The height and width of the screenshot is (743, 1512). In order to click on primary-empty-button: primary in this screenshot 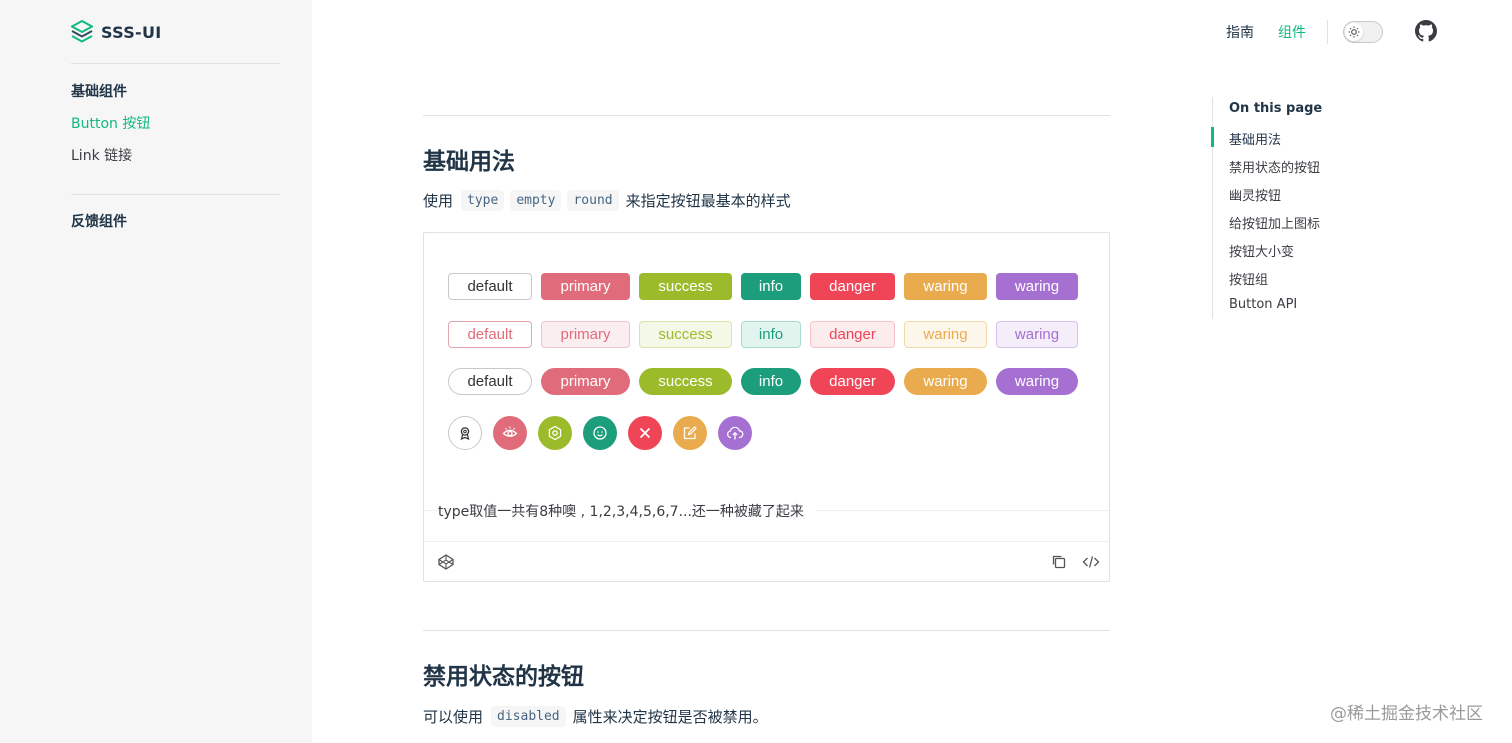, I will do `click(585, 334)`.